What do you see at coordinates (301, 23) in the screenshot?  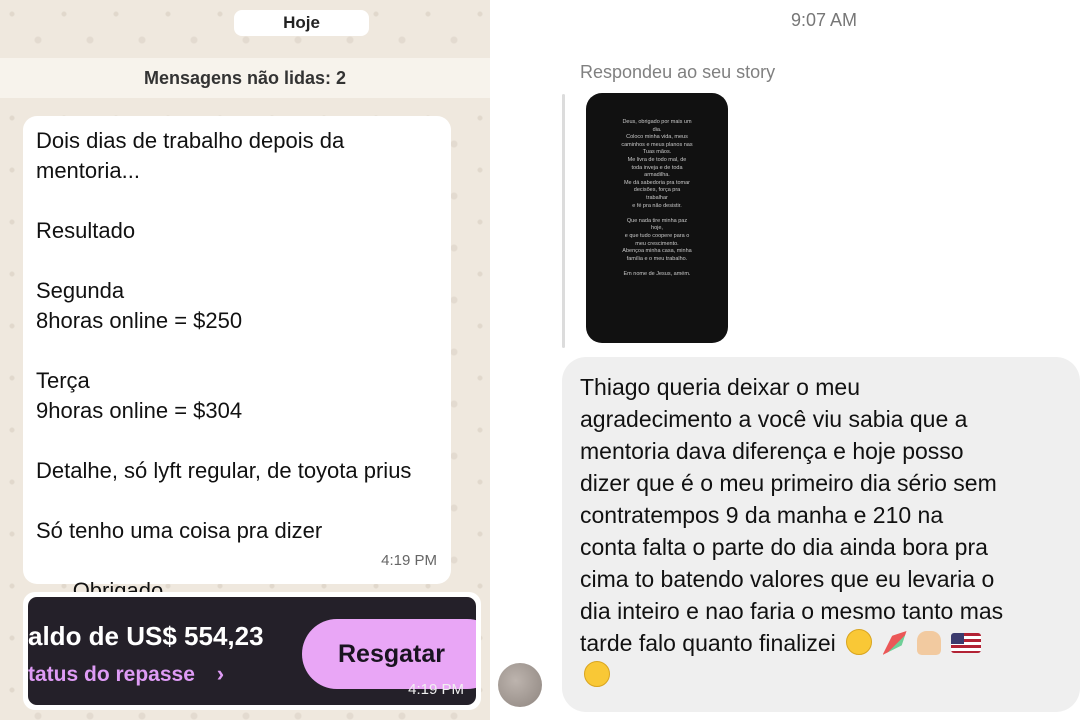 I see `date-pill: Hoje` at bounding box center [301, 23].